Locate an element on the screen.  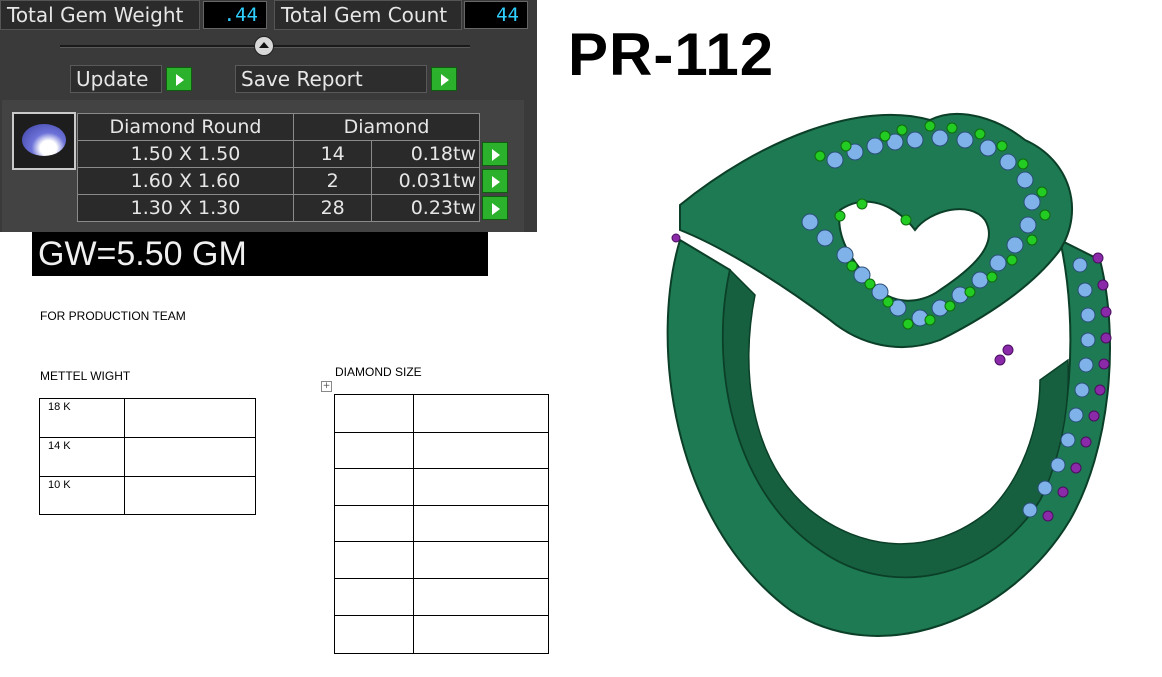
total-gem-weight-value: .44 is located at coordinates (235, 15).